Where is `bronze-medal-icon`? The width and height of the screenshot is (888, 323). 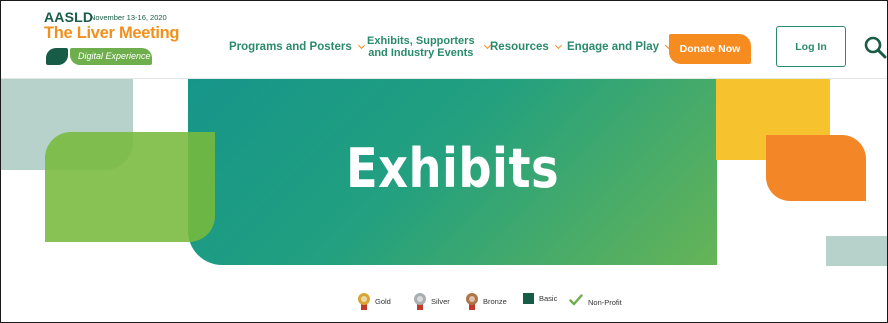 bronze-medal-icon is located at coordinates (472, 301).